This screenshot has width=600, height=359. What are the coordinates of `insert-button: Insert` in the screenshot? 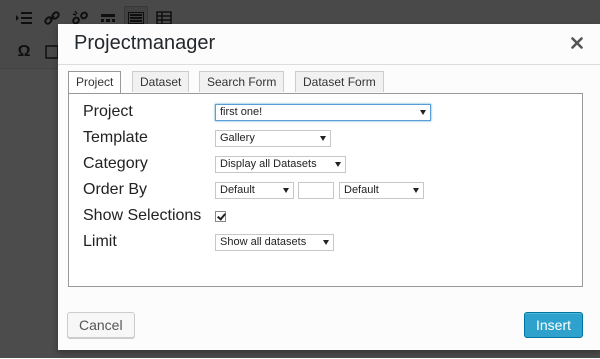 It's located at (553, 325).